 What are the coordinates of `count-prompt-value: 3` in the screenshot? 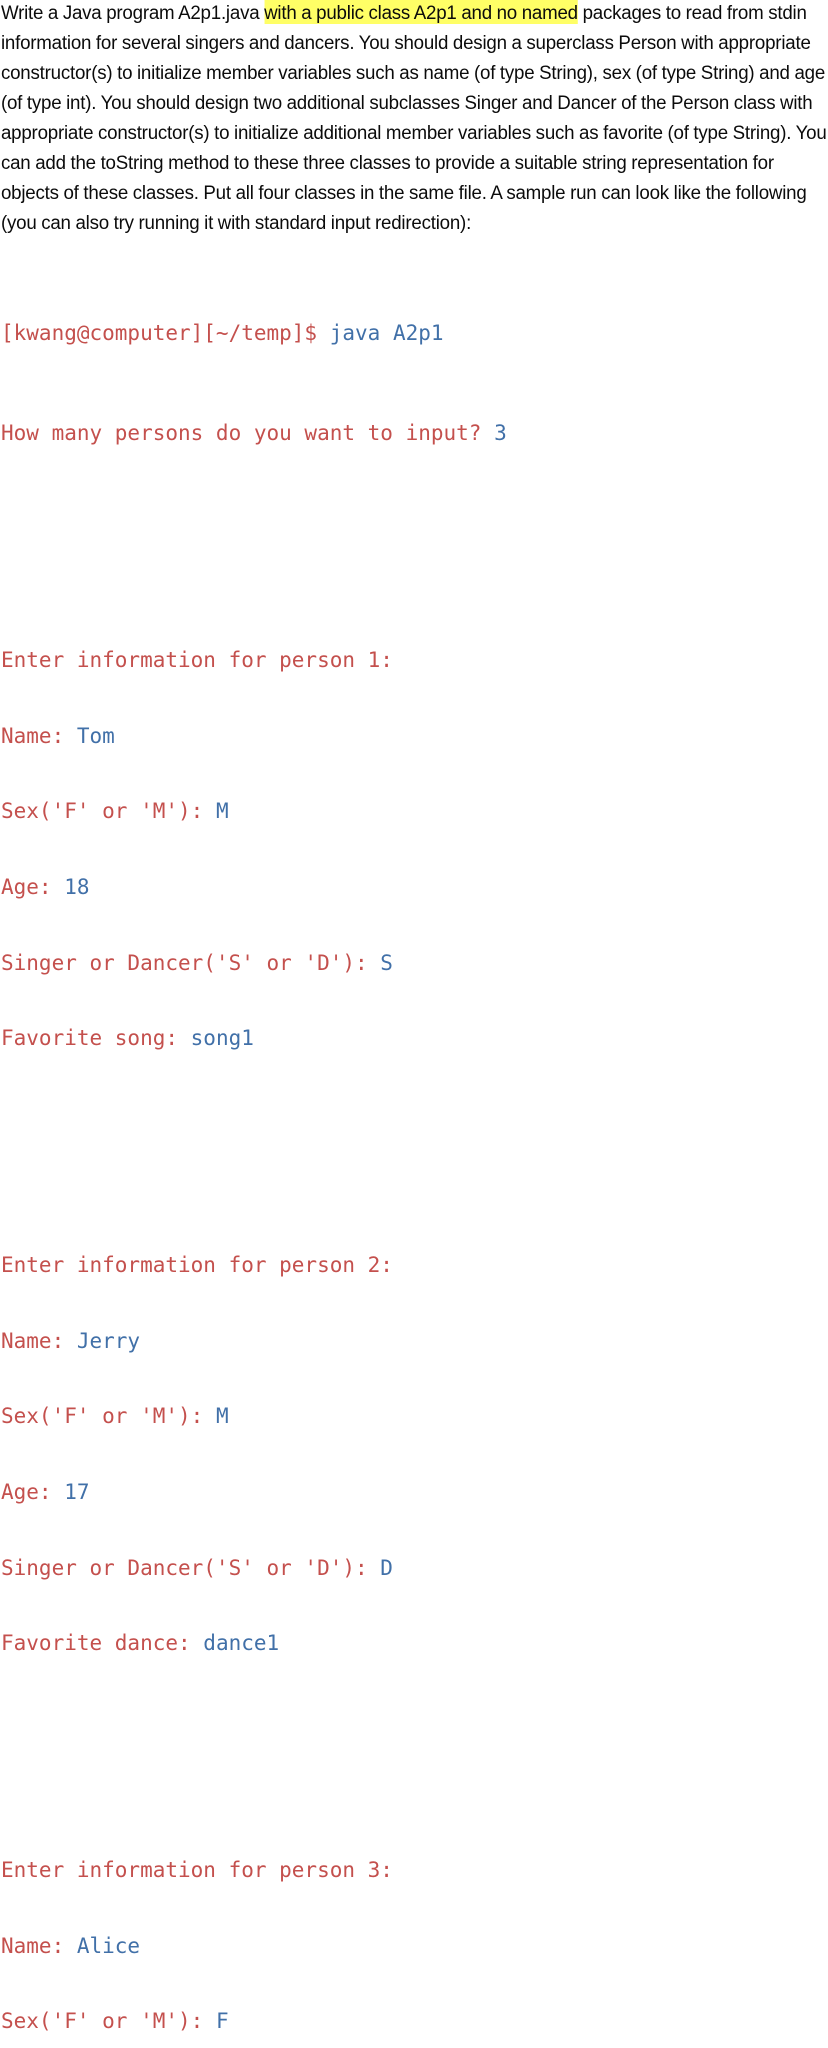 It's located at (500, 433).